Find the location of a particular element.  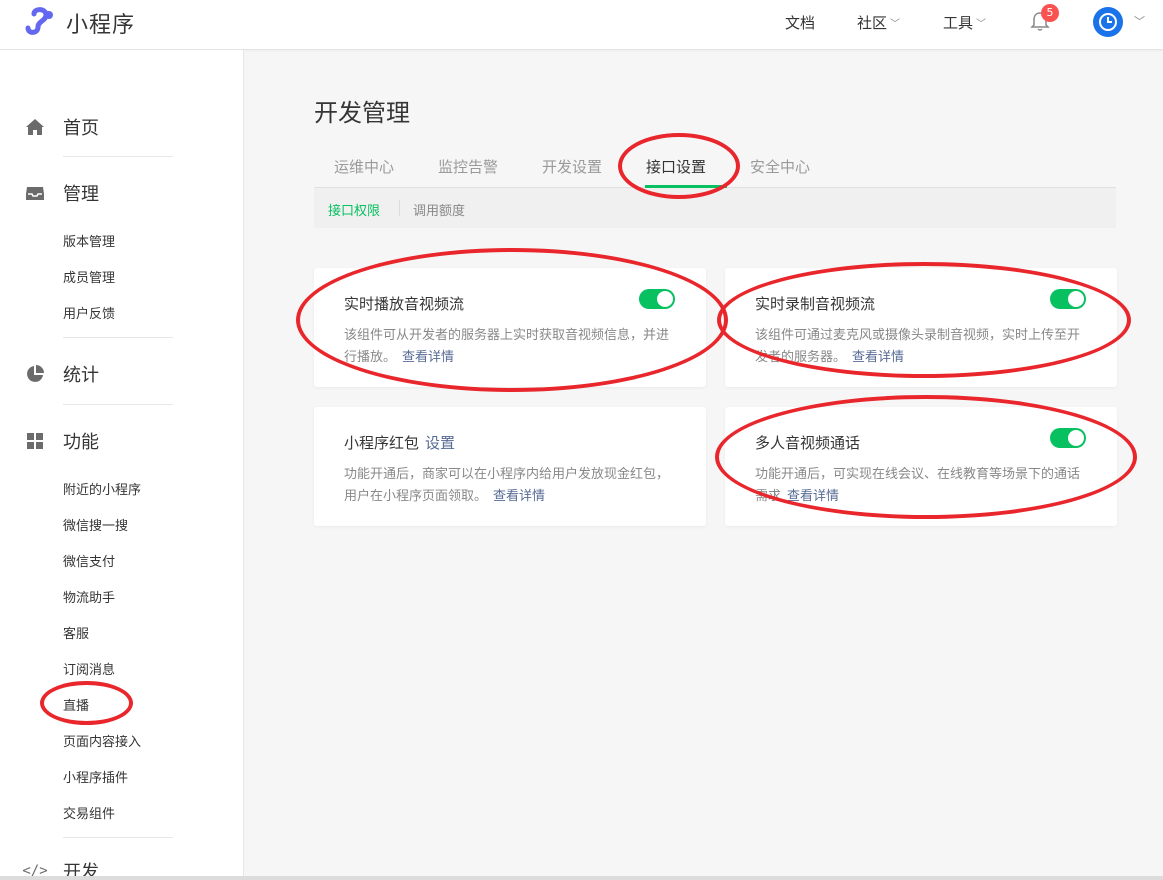

pie-chart-icon is located at coordinates (35, 374).